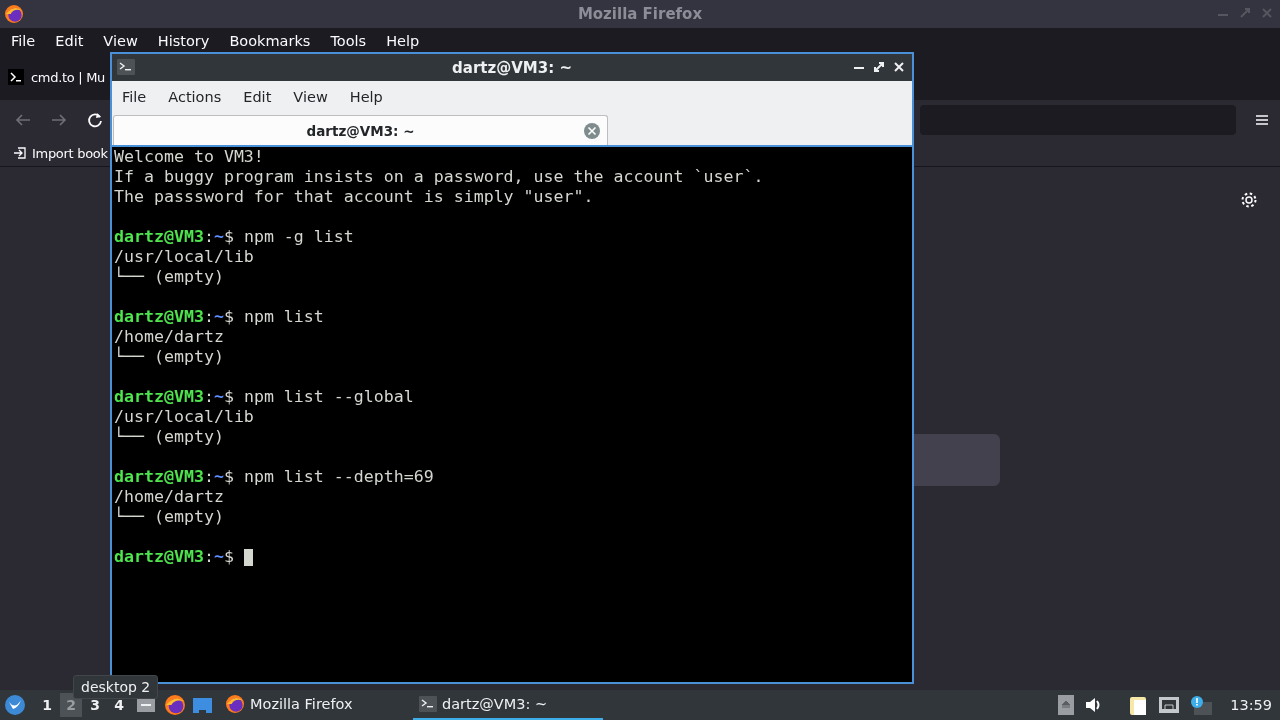 This screenshot has height=720, width=1280. I want to click on folder-icon, so click(202, 705).